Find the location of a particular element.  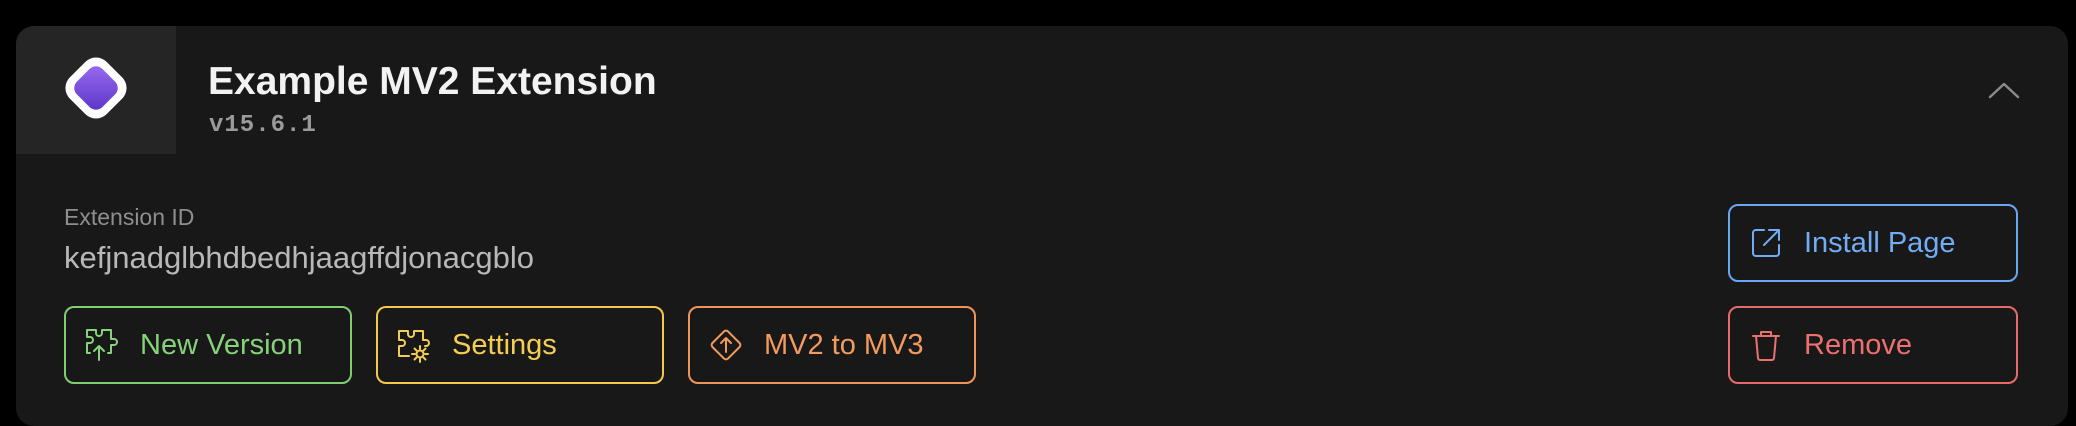

collapse-button is located at coordinates (2004, 92).